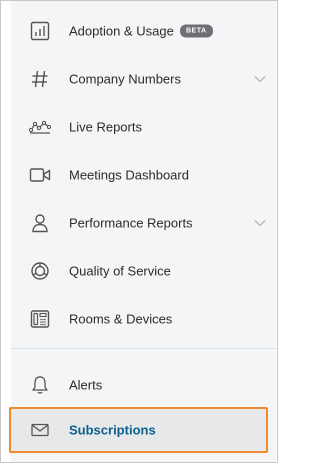  I want to click on hash-icon, so click(40, 79).